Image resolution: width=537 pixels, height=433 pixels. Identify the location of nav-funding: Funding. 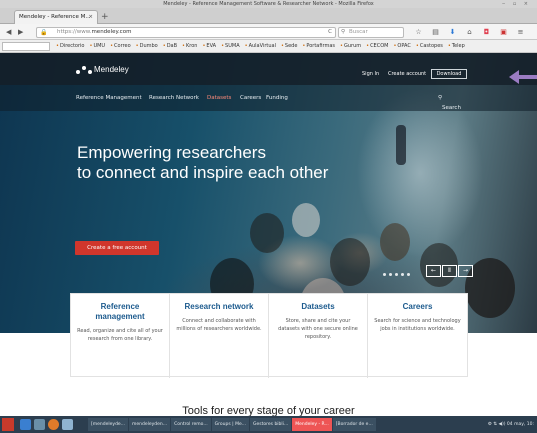
(277, 98).